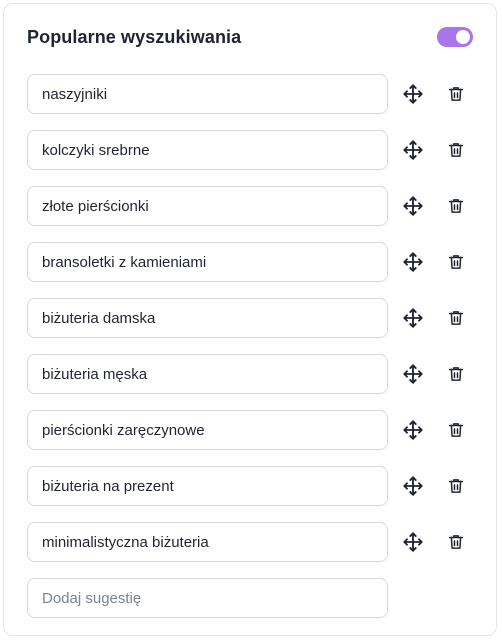 This screenshot has width=502, height=641. Describe the element at coordinates (250, 37) in the screenshot. I see `panel-header: Popularne wyszukiwania` at that location.